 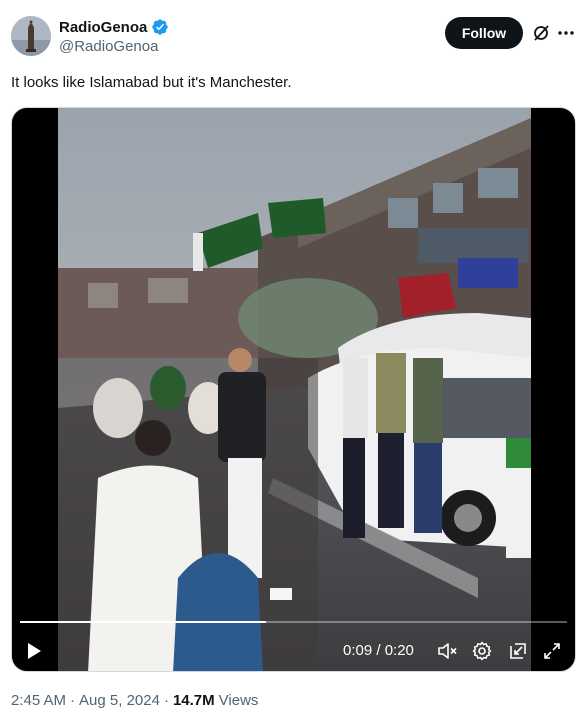 I want to click on verified-badge-icon, so click(x=160, y=27).